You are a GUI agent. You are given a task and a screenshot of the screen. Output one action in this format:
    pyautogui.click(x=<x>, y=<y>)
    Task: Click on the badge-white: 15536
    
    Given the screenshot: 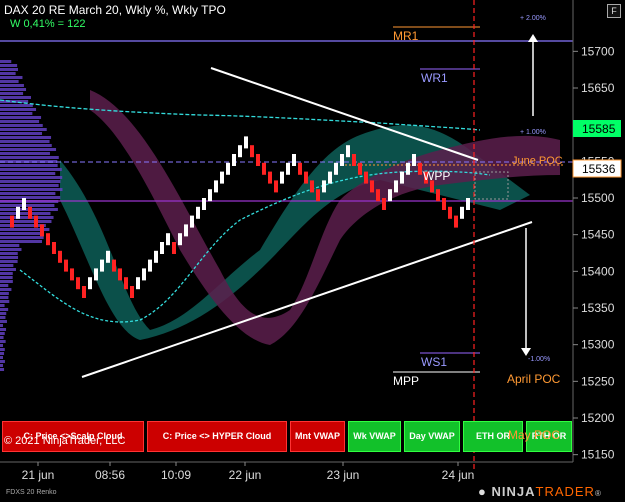 What is the action you would take?
    pyautogui.click(x=599, y=169)
    